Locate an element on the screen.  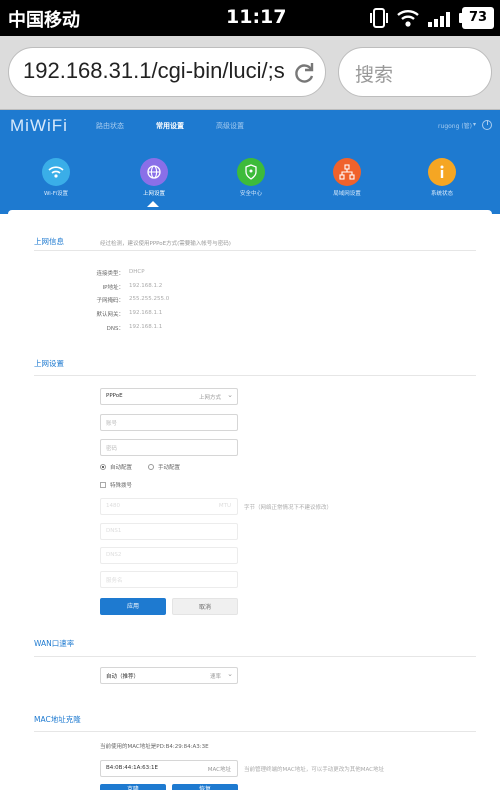
globe-icon is located at coordinates (154, 172).